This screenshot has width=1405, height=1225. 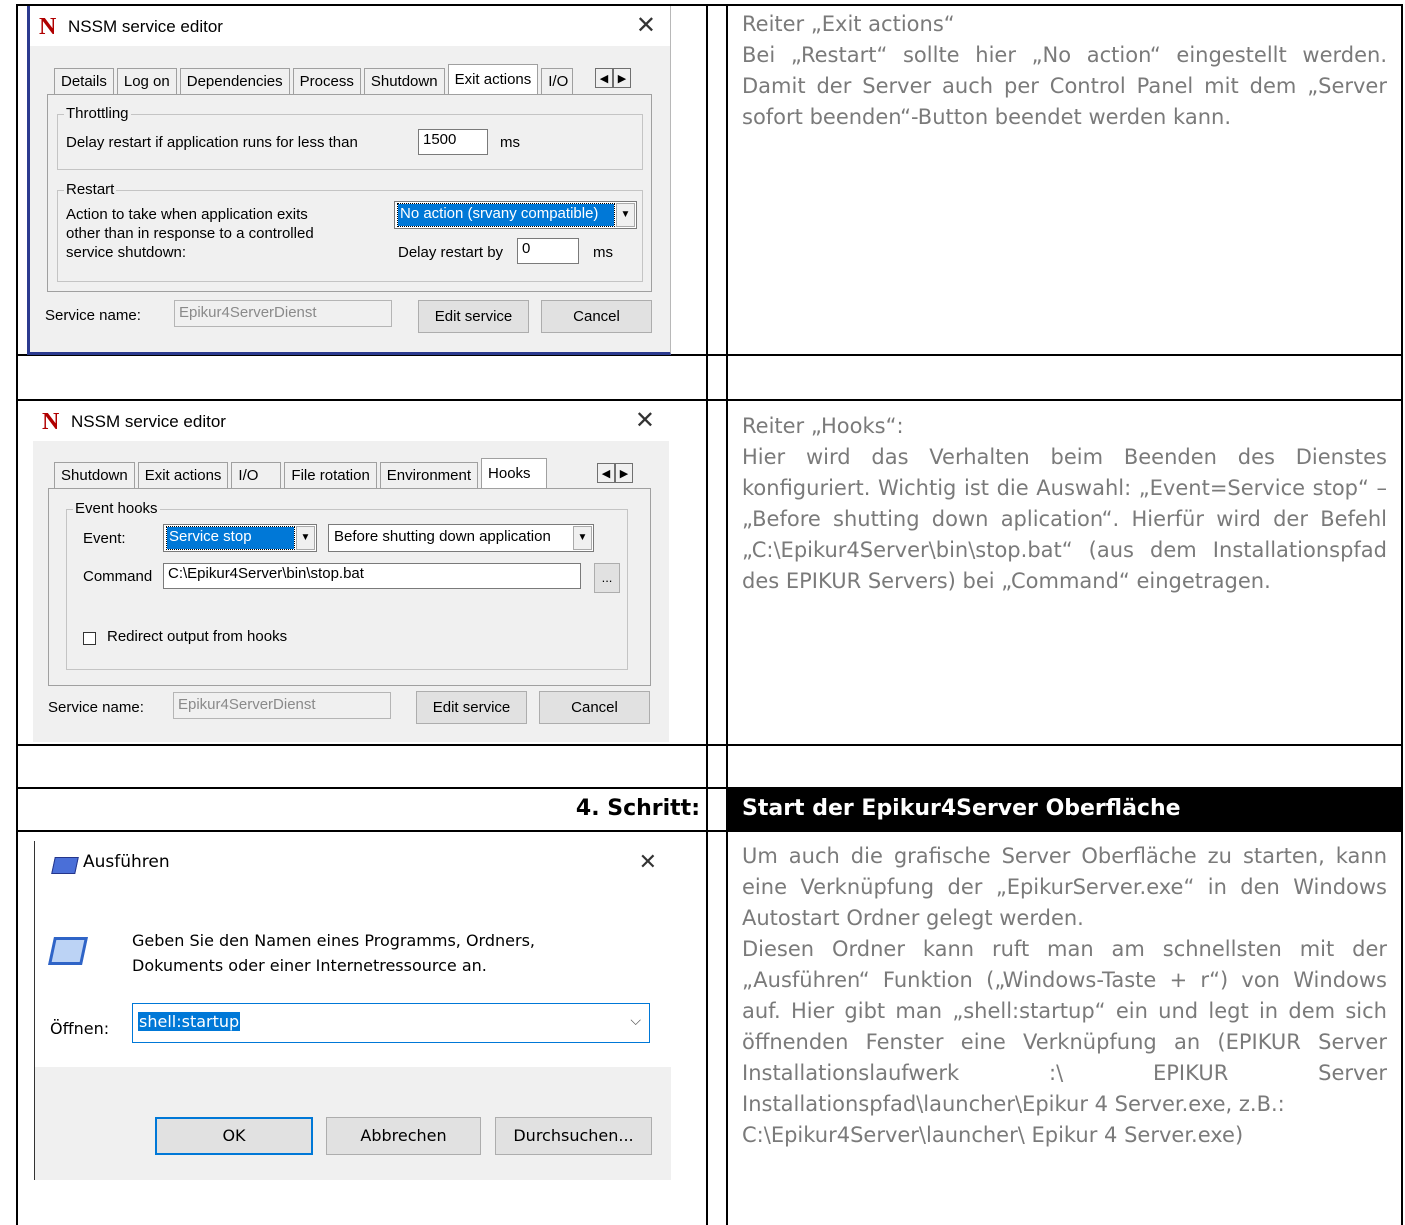 I want to click on delay-restart-label: Delay restart by, so click(x=451, y=252).